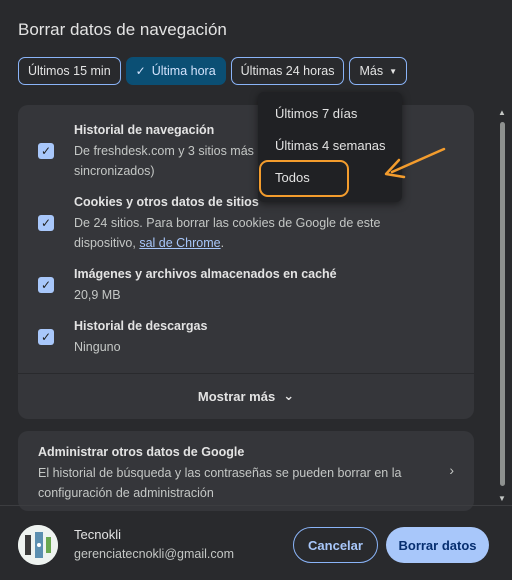  Describe the element at coordinates (502, 498) in the screenshot. I see `scroll-down-arrow-icon: ▼` at that location.